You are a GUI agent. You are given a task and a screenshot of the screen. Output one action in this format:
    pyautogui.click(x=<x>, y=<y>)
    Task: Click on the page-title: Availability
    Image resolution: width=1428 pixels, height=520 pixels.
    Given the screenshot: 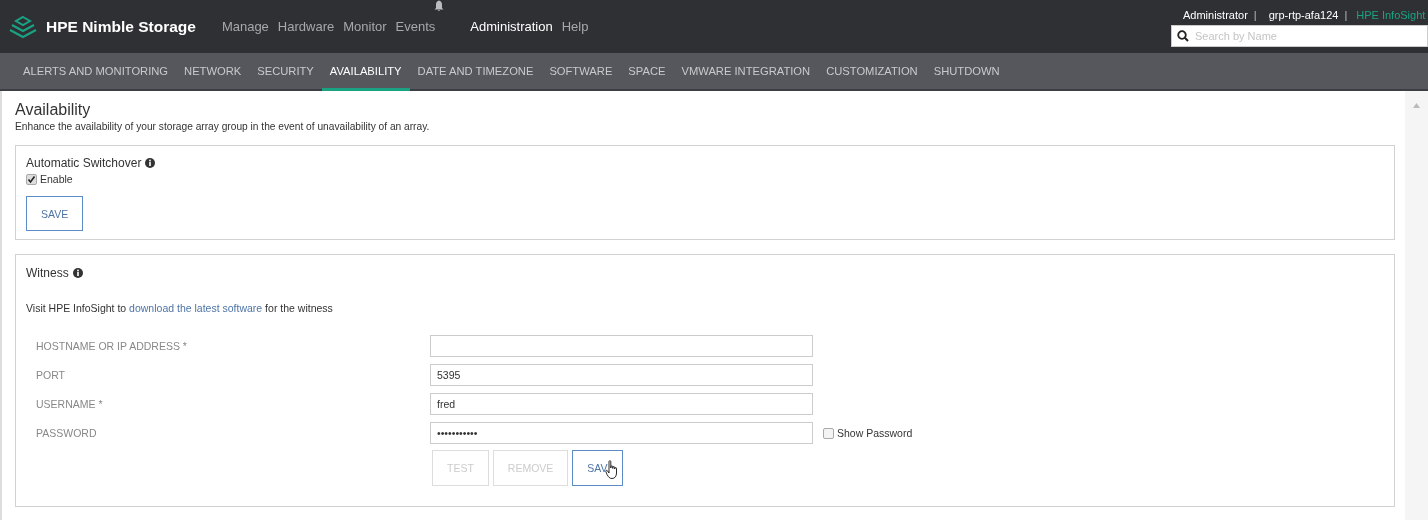 What is the action you would take?
    pyautogui.click(x=53, y=110)
    